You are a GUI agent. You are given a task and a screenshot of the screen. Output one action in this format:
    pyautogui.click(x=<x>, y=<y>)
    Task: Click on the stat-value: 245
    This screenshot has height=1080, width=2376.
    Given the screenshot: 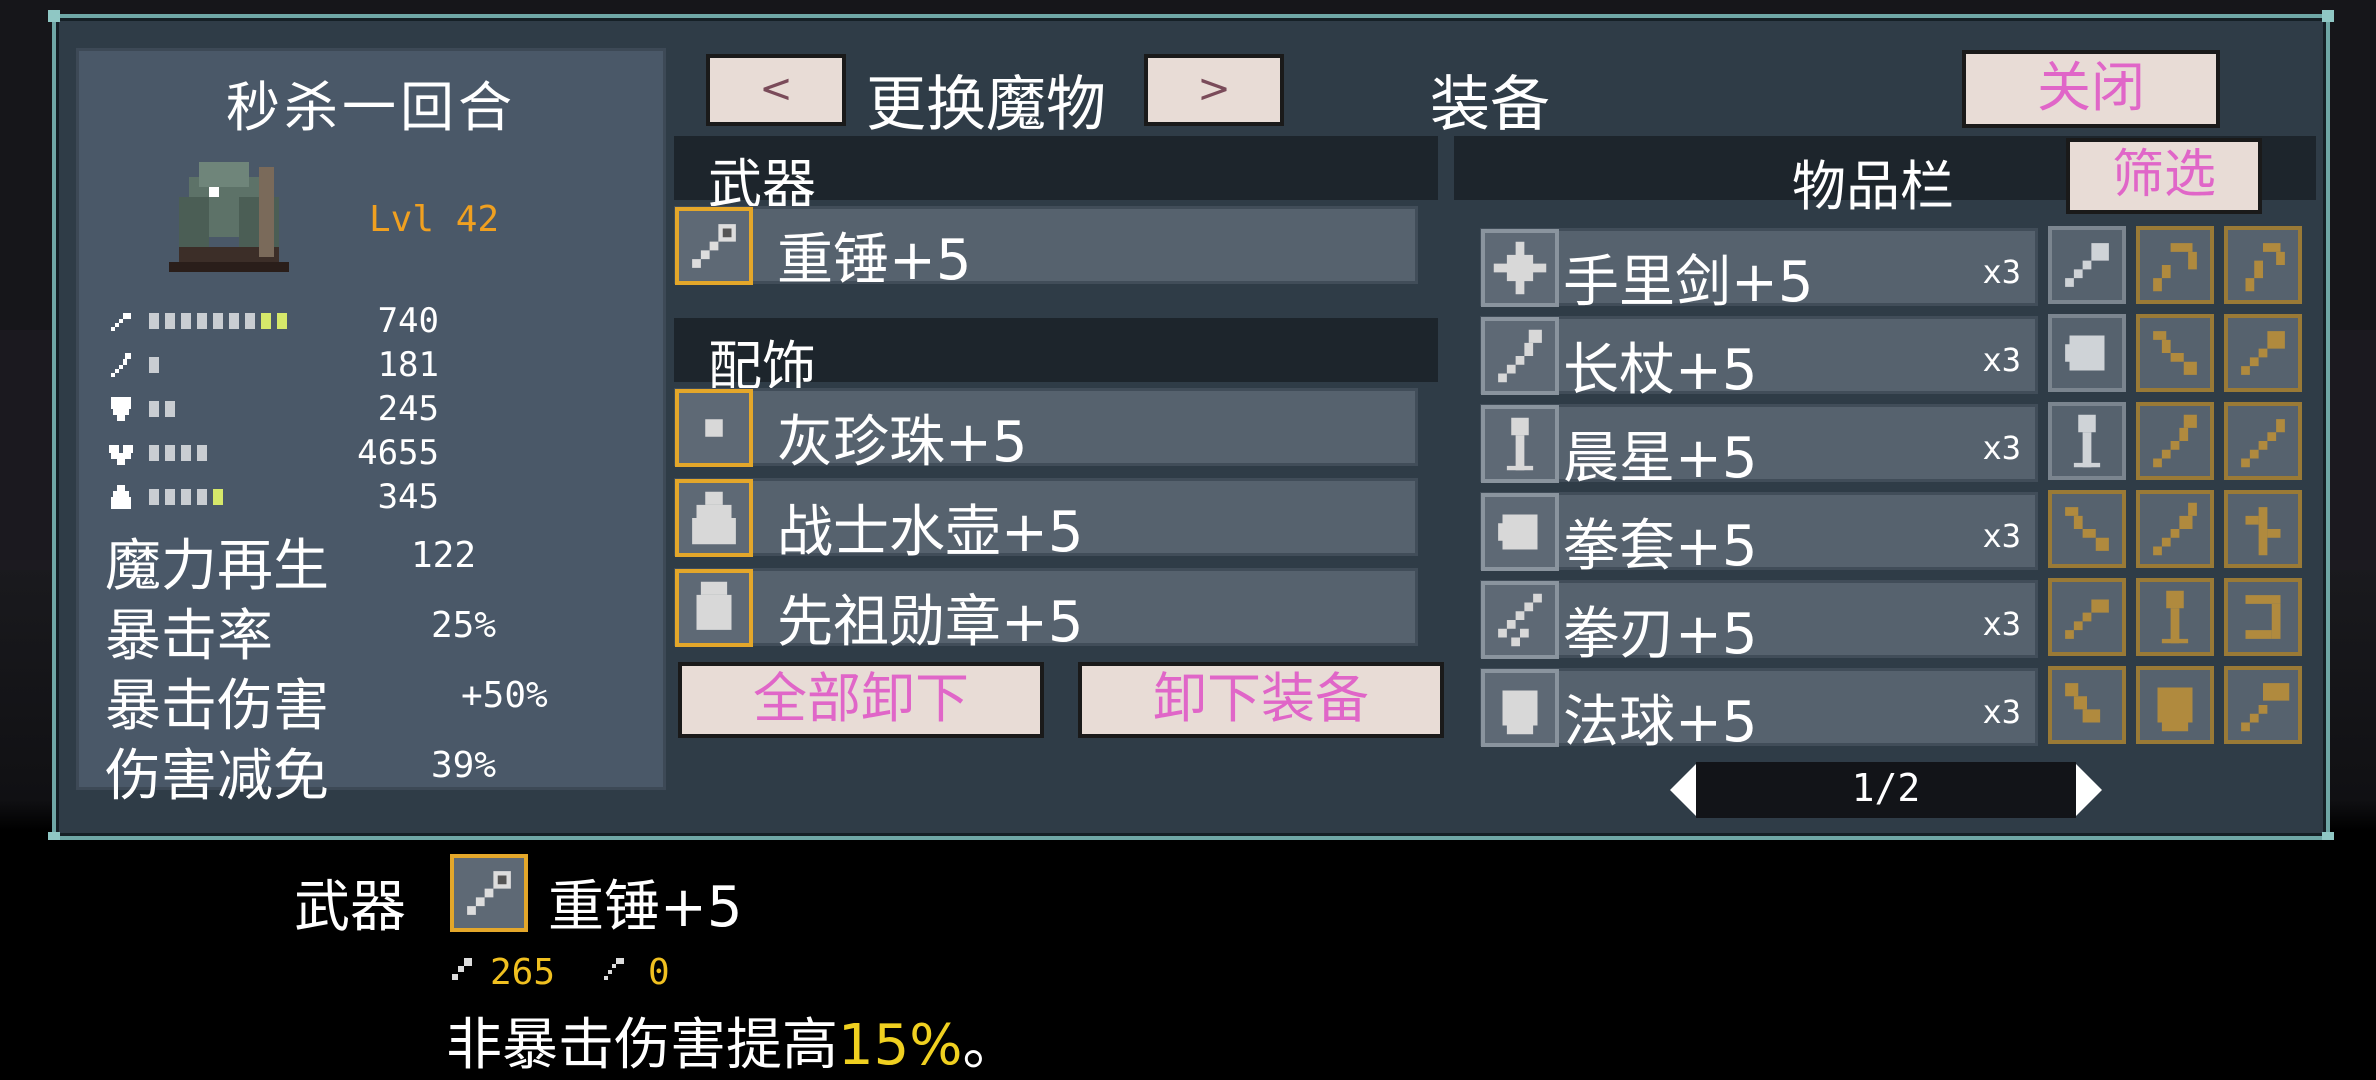 What is the action you would take?
    pyautogui.click(x=408, y=409)
    